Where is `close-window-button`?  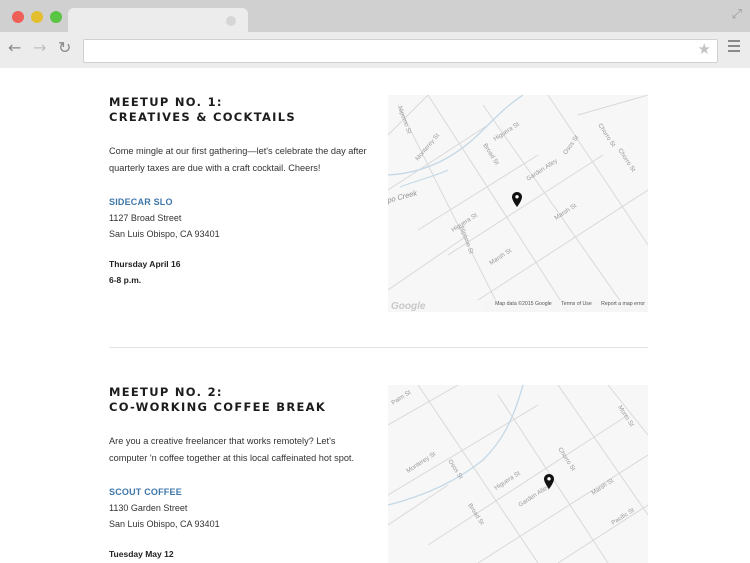 close-window-button is located at coordinates (18, 17).